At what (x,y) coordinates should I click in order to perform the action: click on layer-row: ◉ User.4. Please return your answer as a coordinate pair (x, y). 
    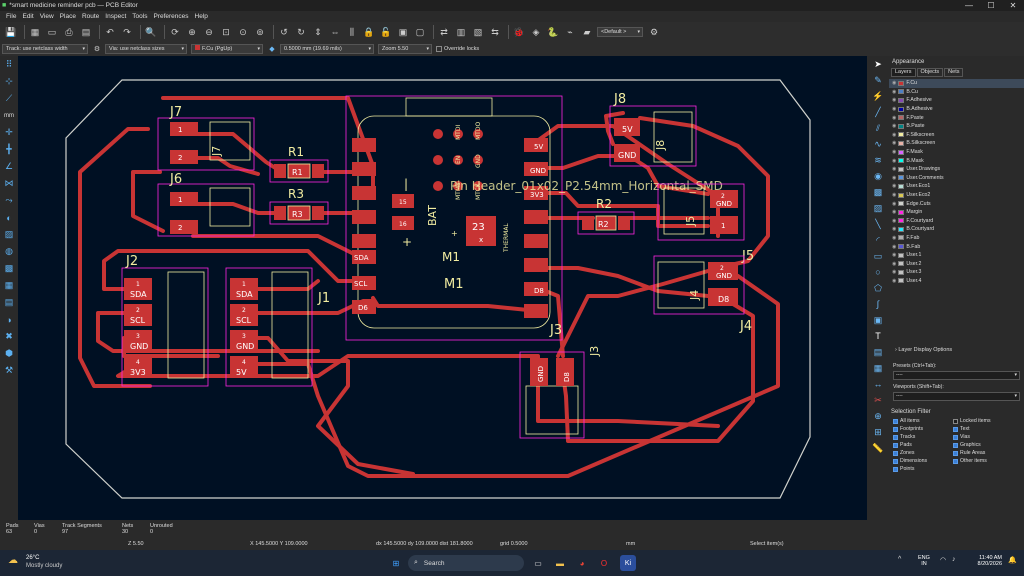
    Looking at the image, I should click on (956, 281).